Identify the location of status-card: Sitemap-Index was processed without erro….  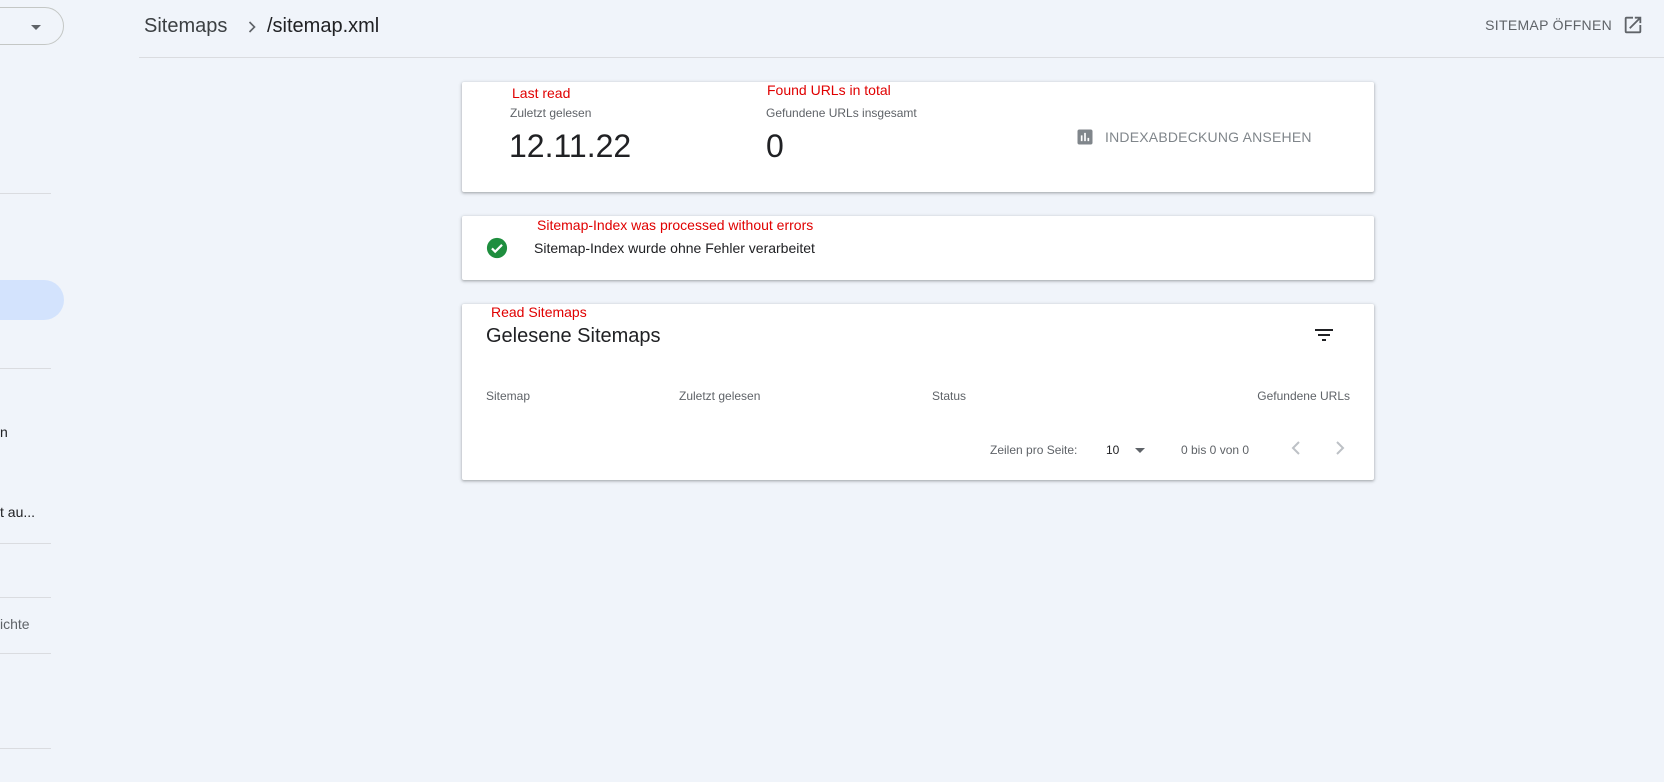
(918, 248).